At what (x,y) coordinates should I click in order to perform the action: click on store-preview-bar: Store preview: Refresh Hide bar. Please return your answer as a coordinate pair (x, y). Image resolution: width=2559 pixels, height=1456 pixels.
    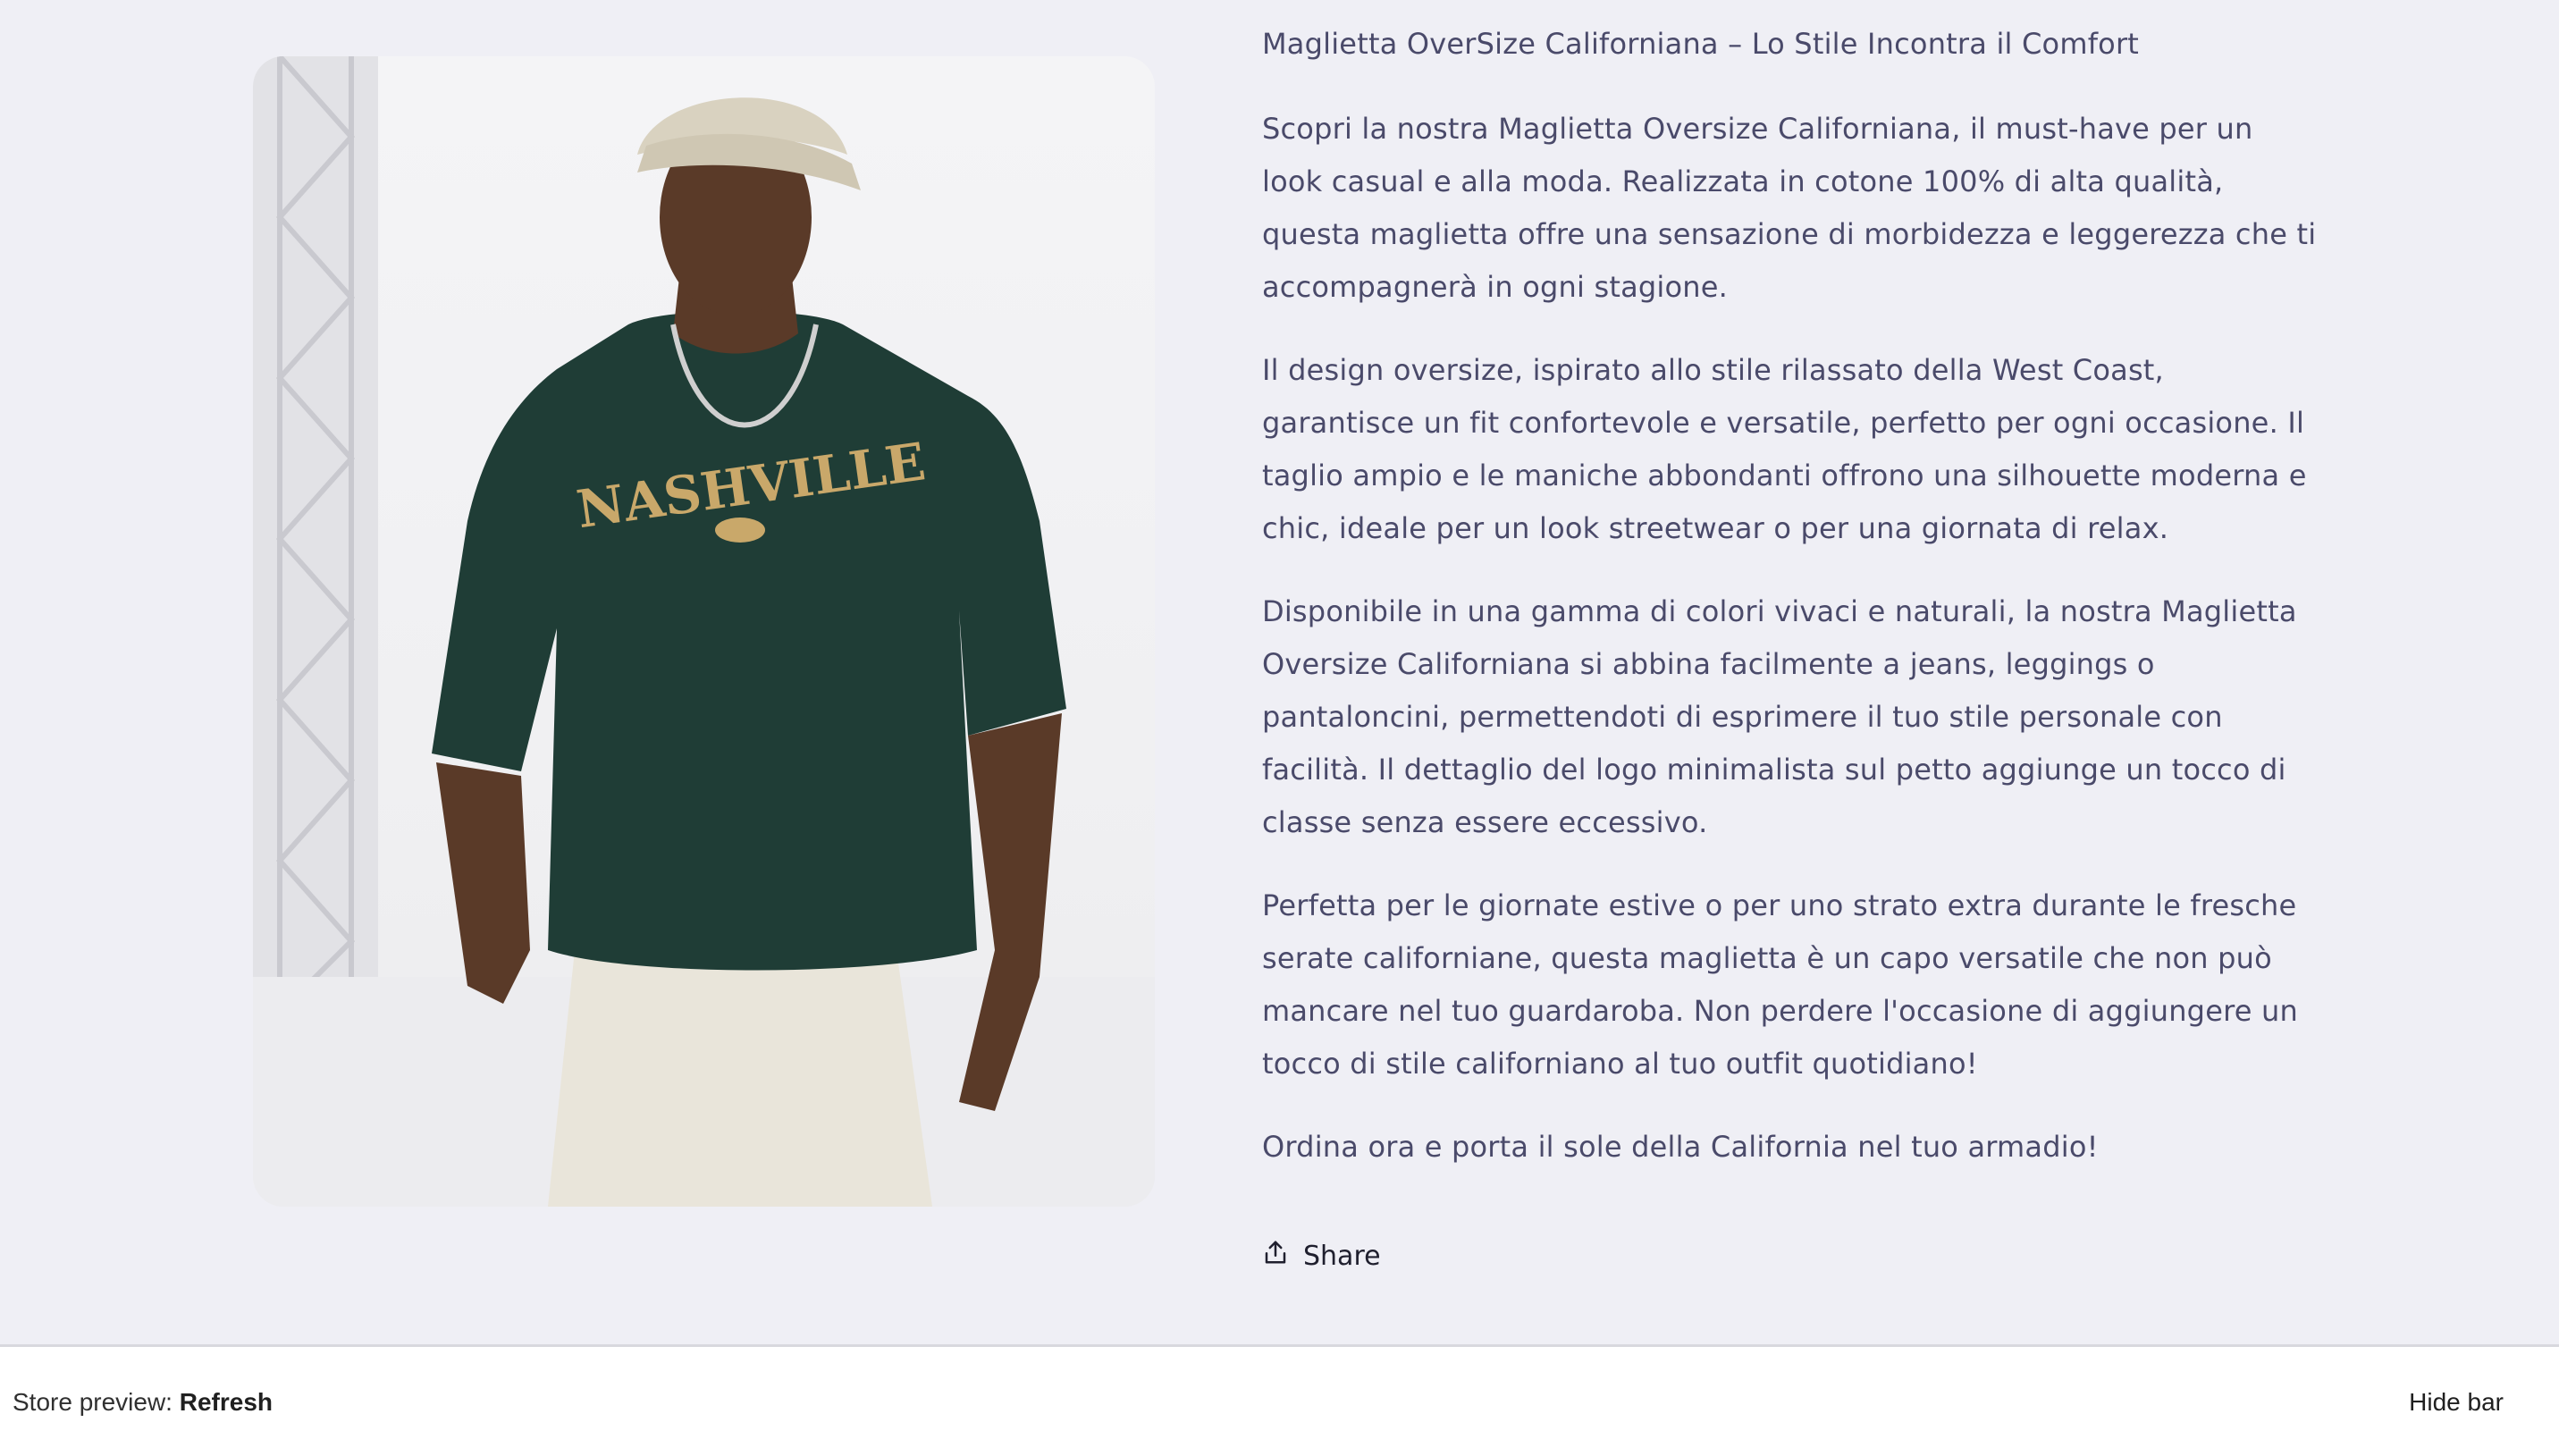
    Looking at the image, I should click on (1279, 1400).